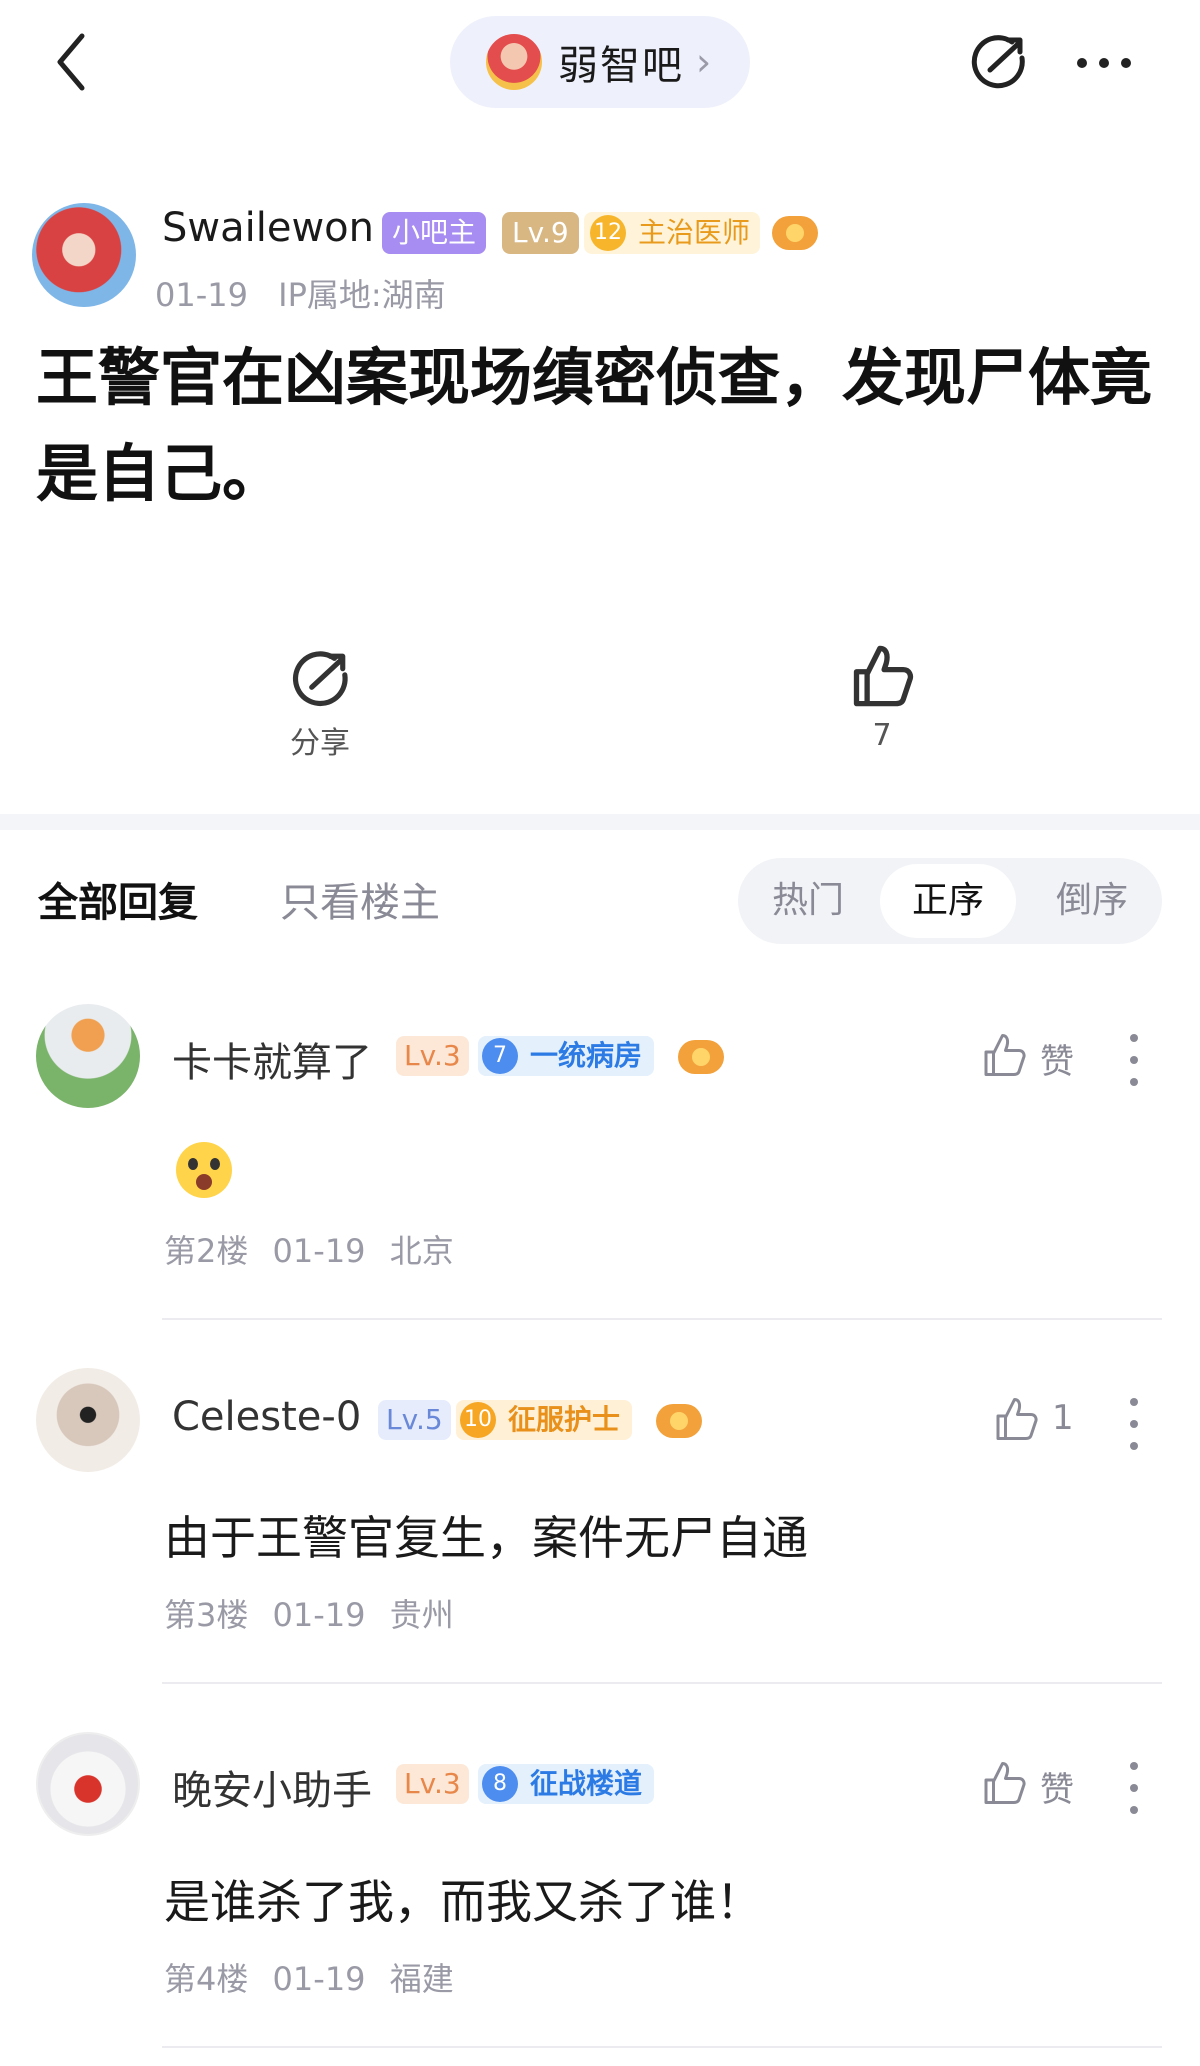 This screenshot has height=2066, width=1200. I want to click on reply-meta: 第4楼 01-19 福建, so click(309, 1977).